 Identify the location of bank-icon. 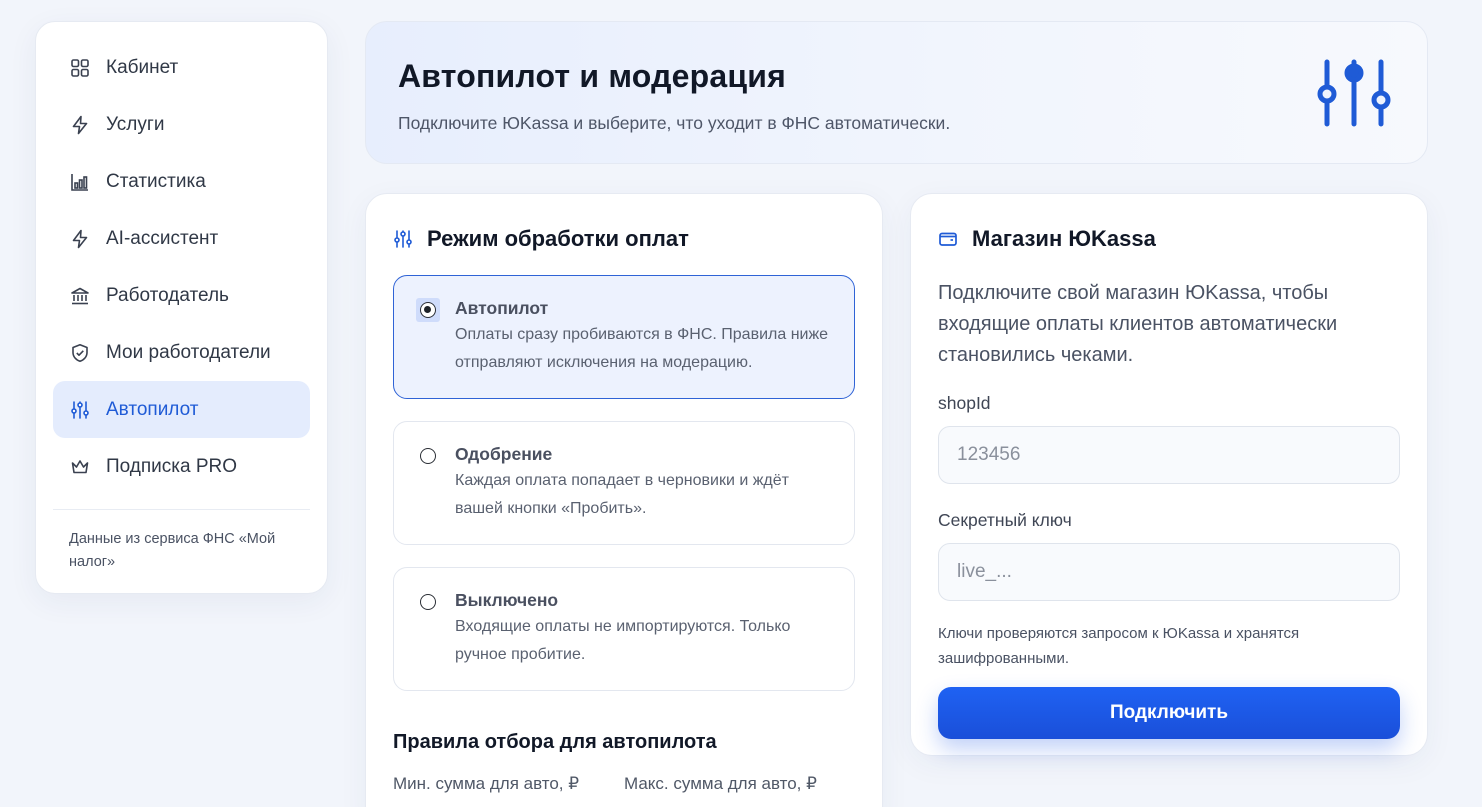
(80, 296).